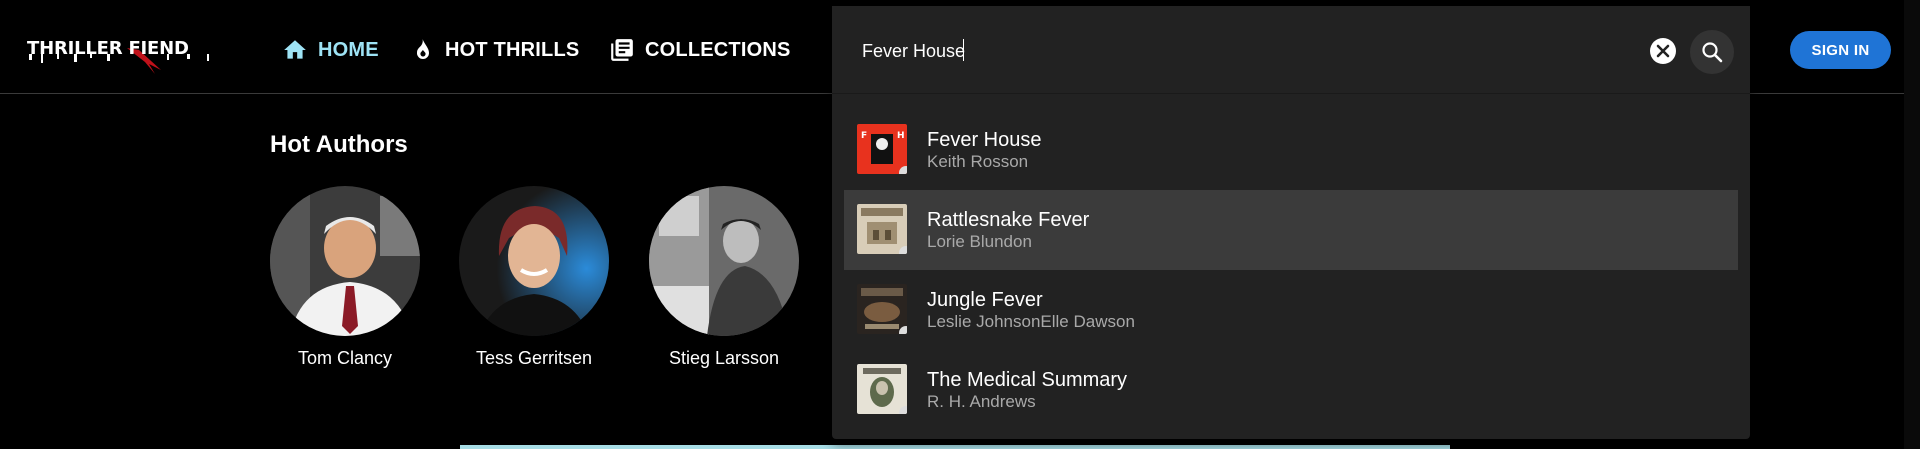  I want to click on author-name: Stieg Larsson, so click(724, 358).